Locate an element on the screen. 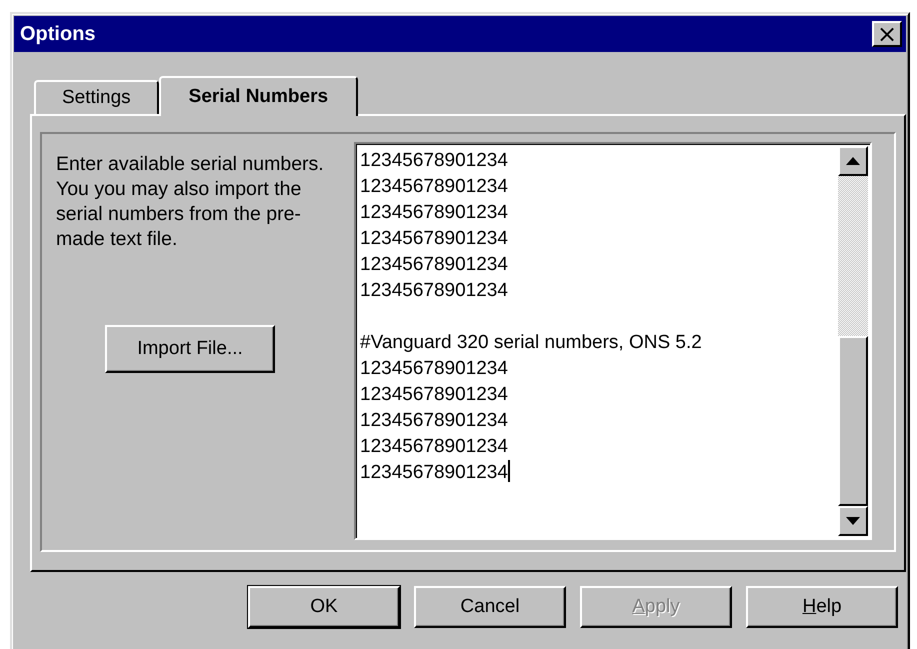 This screenshot has height=649, width=917. instruction-text: Enter available serial numbers. You you may also import the serial numbers from the pre-made text file. is located at coordinates (190, 202).